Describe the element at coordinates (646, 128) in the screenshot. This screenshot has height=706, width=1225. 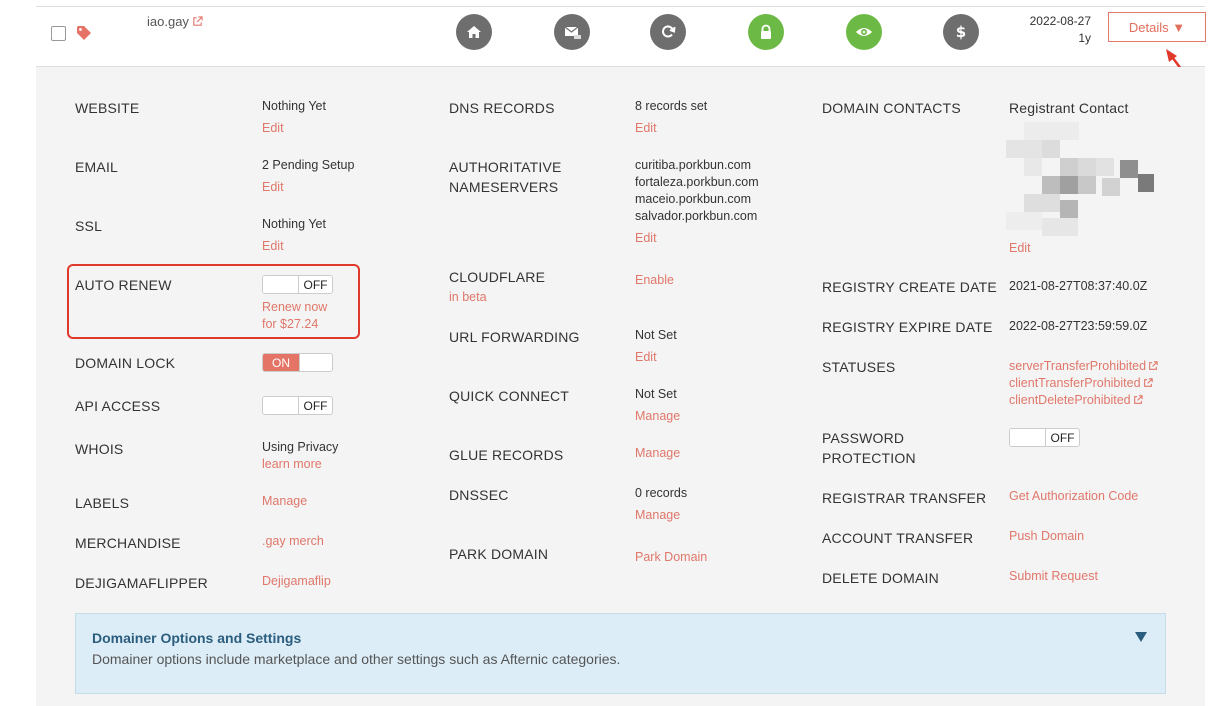
I see `dns-edit-link: Edit` at that location.